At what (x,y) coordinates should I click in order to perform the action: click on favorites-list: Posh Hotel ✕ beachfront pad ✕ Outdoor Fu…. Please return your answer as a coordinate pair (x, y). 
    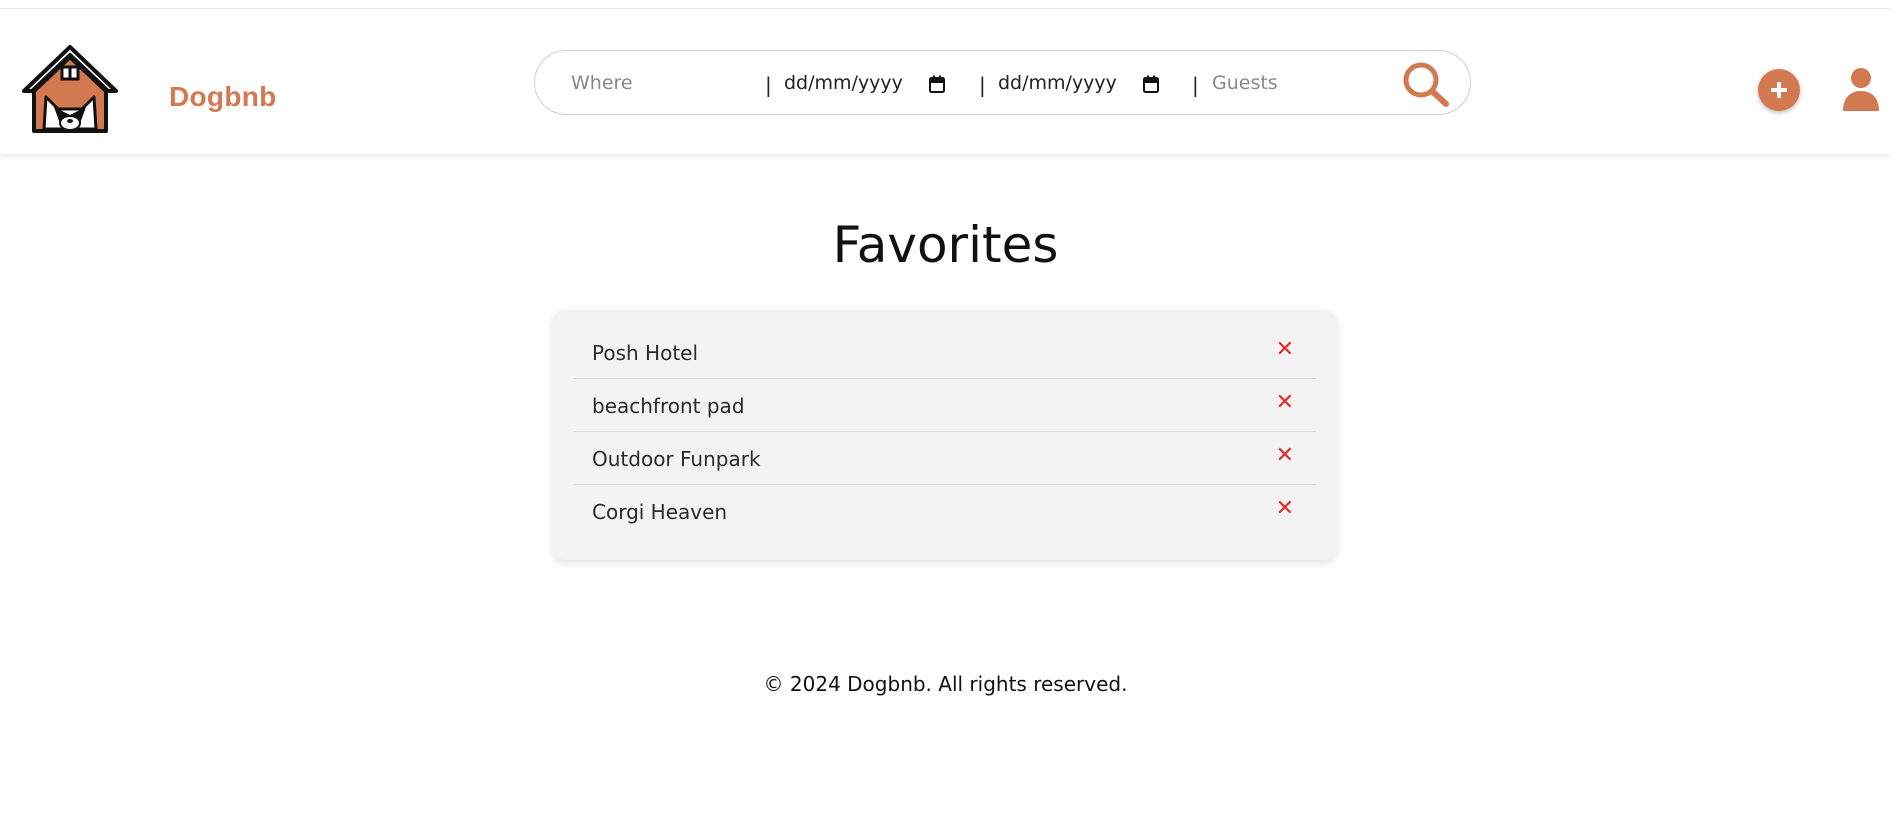
    Looking at the image, I should click on (944, 435).